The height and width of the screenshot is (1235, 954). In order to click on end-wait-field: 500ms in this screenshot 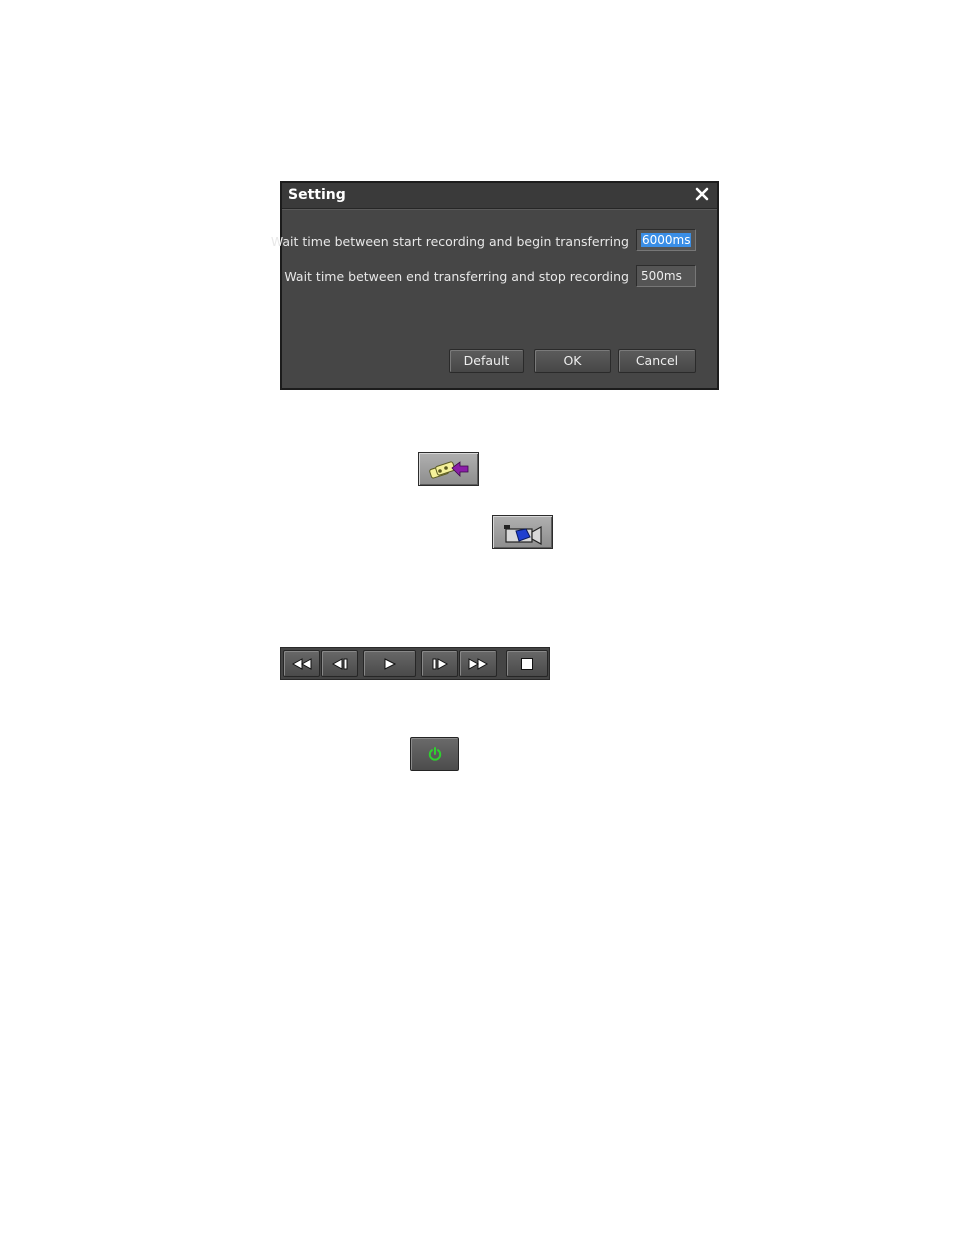, I will do `click(666, 276)`.